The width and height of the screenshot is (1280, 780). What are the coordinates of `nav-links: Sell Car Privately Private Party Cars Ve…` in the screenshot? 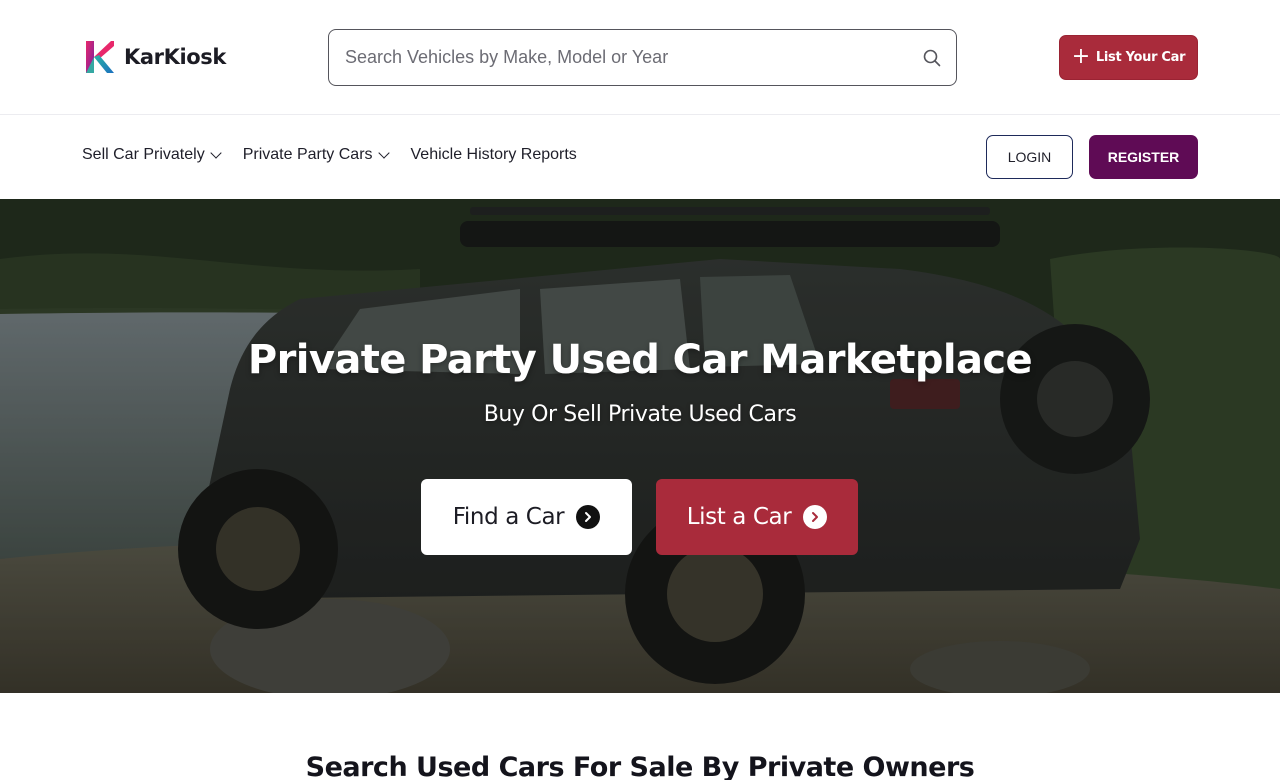 It's located at (329, 155).